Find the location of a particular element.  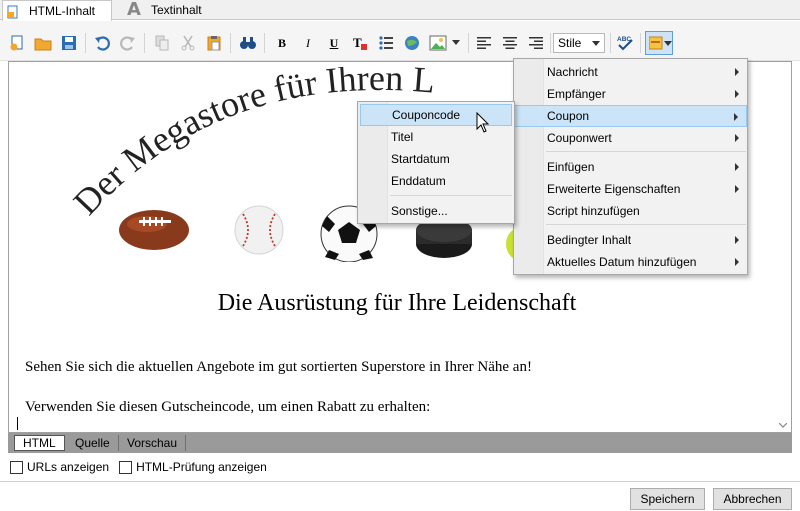

bullet-list-icon is located at coordinates (386, 43).